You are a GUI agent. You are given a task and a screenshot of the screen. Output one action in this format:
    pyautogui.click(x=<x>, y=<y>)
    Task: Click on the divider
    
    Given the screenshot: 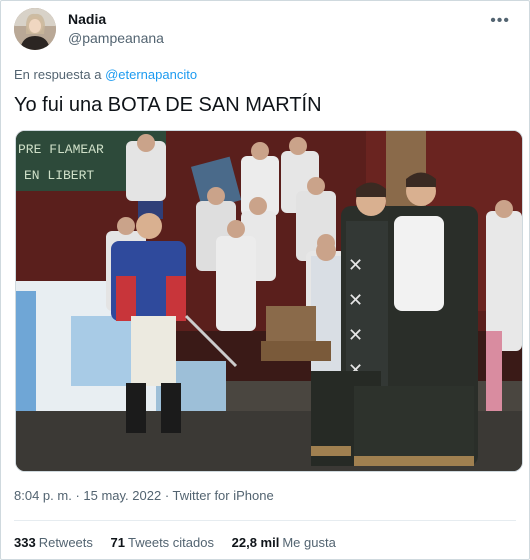 What is the action you would take?
    pyautogui.click(x=265, y=520)
    